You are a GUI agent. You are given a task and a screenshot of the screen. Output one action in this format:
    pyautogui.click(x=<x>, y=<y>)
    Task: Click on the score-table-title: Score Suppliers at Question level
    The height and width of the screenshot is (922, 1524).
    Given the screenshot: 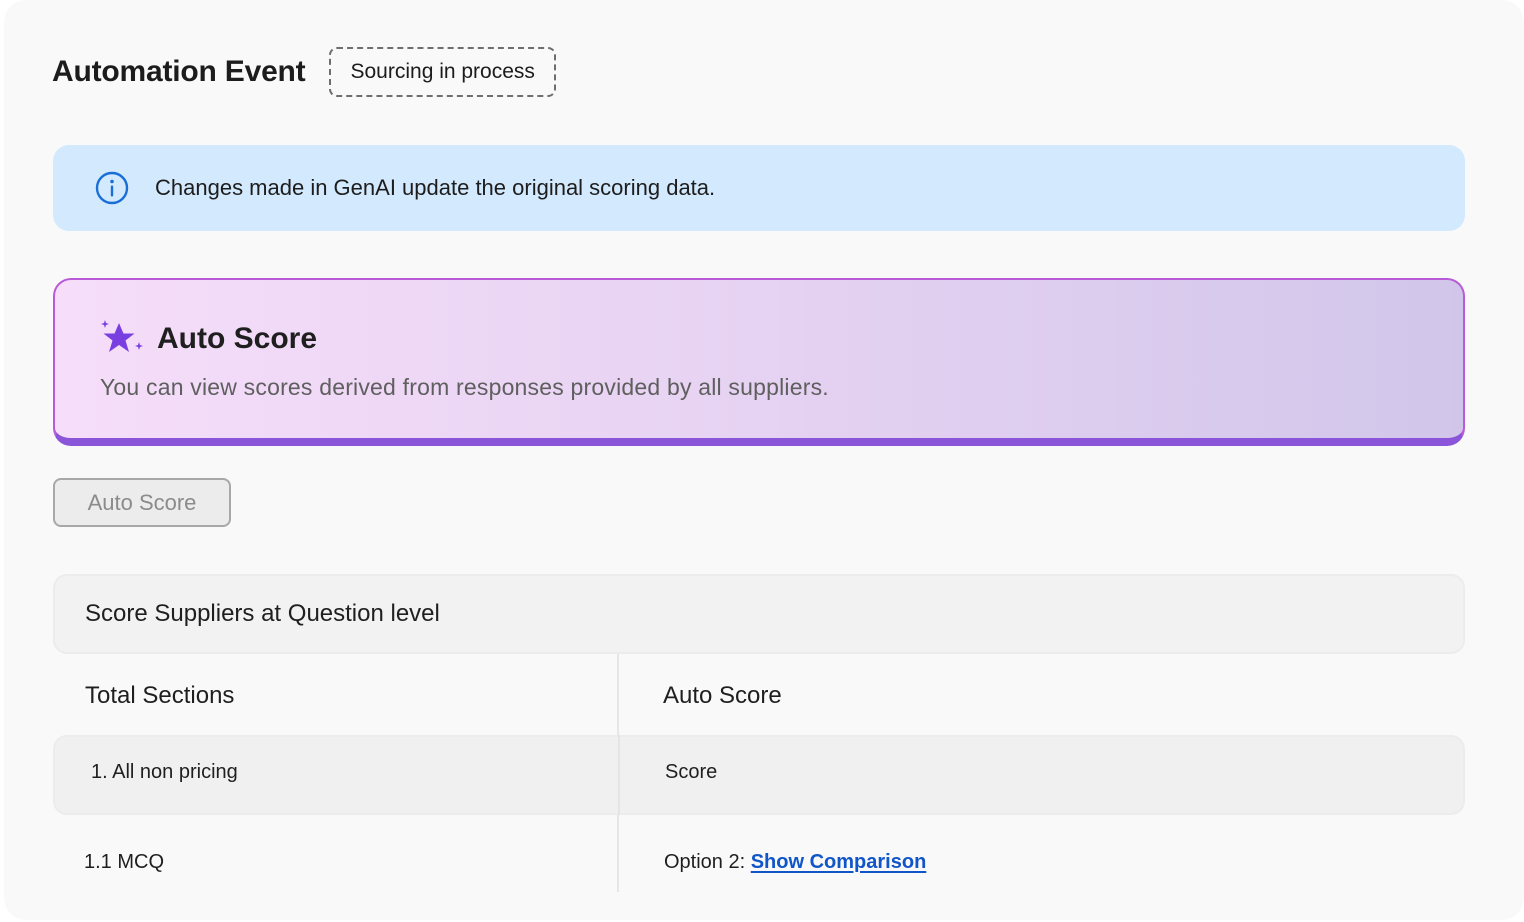 What is the action you would take?
    pyautogui.click(x=262, y=613)
    